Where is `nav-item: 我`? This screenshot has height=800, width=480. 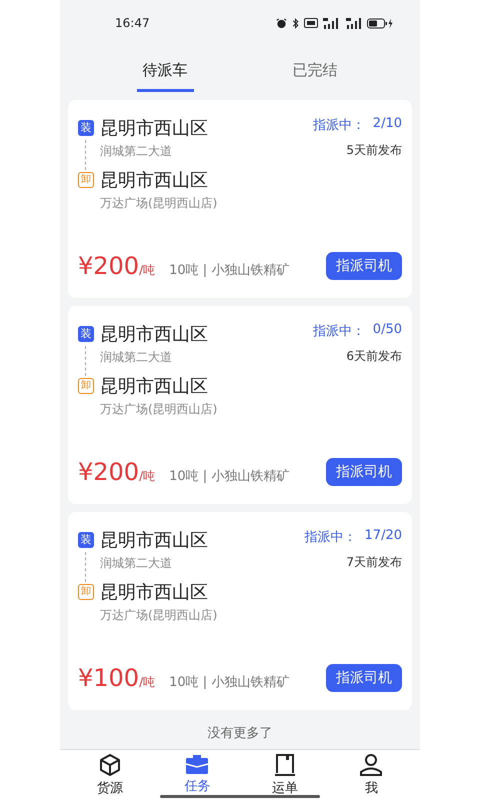 nav-item: 我 is located at coordinates (371, 775).